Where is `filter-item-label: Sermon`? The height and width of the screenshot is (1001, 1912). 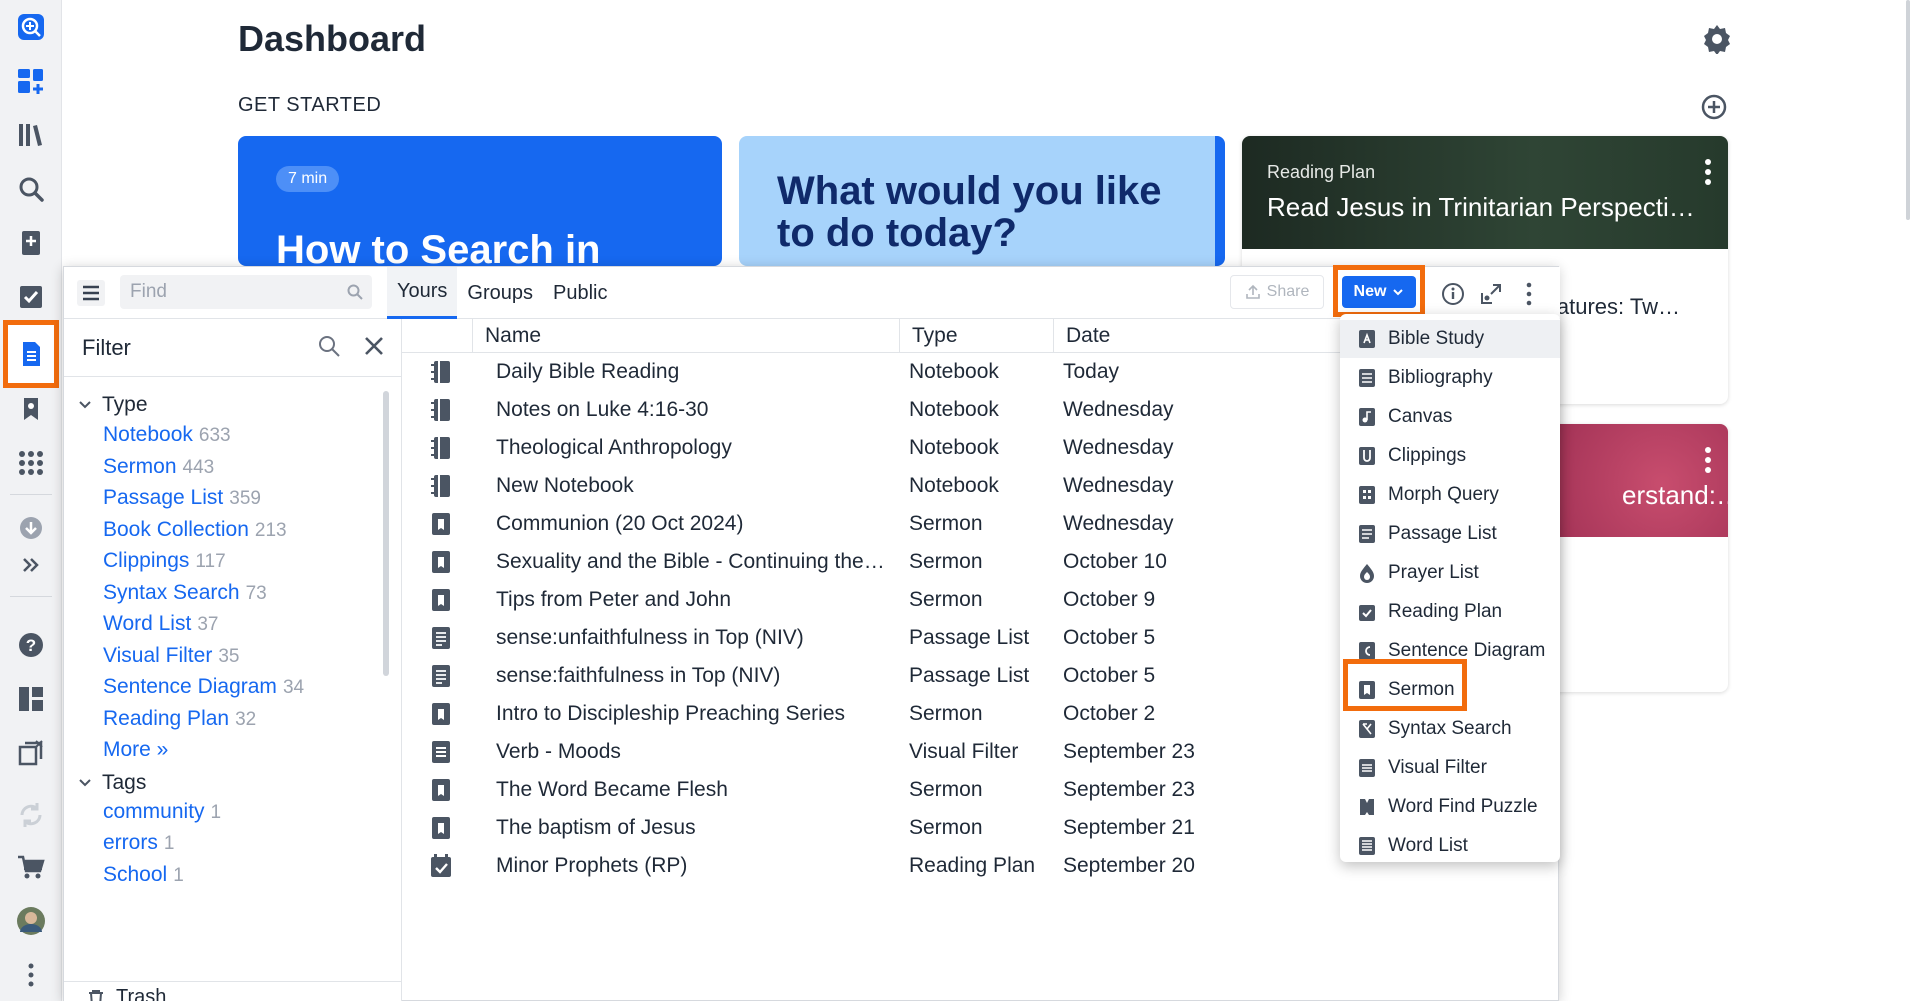 filter-item-label: Sermon is located at coordinates (140, 466).